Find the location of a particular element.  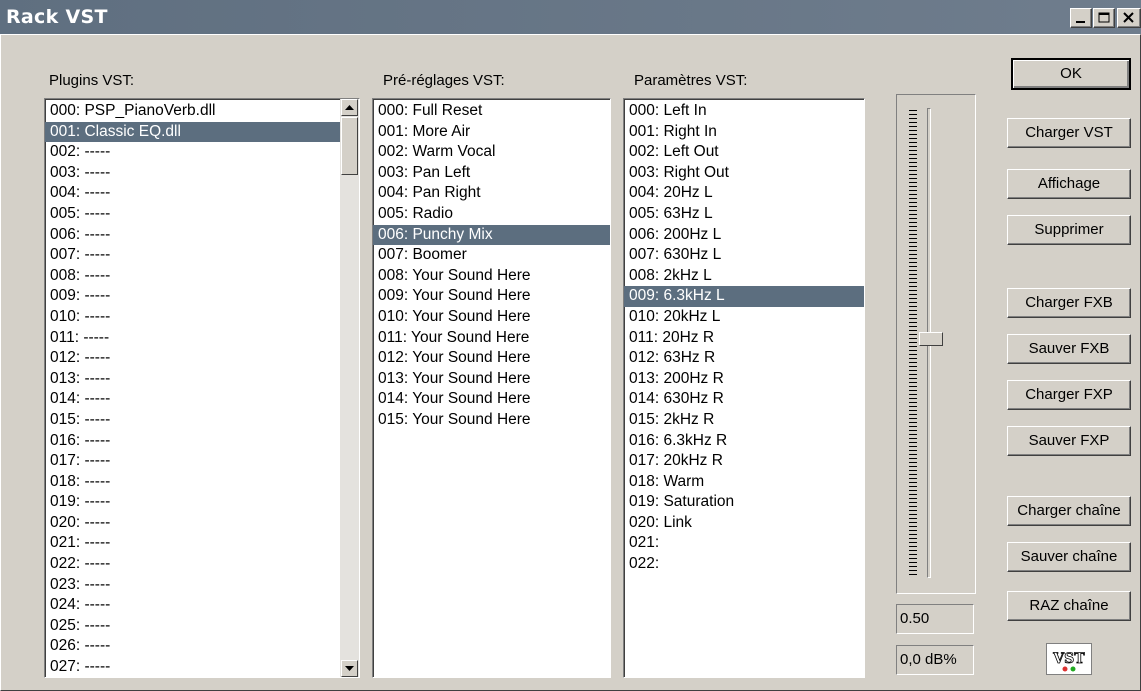

list-item: 019: ----- is located at coordinates (202, 502).